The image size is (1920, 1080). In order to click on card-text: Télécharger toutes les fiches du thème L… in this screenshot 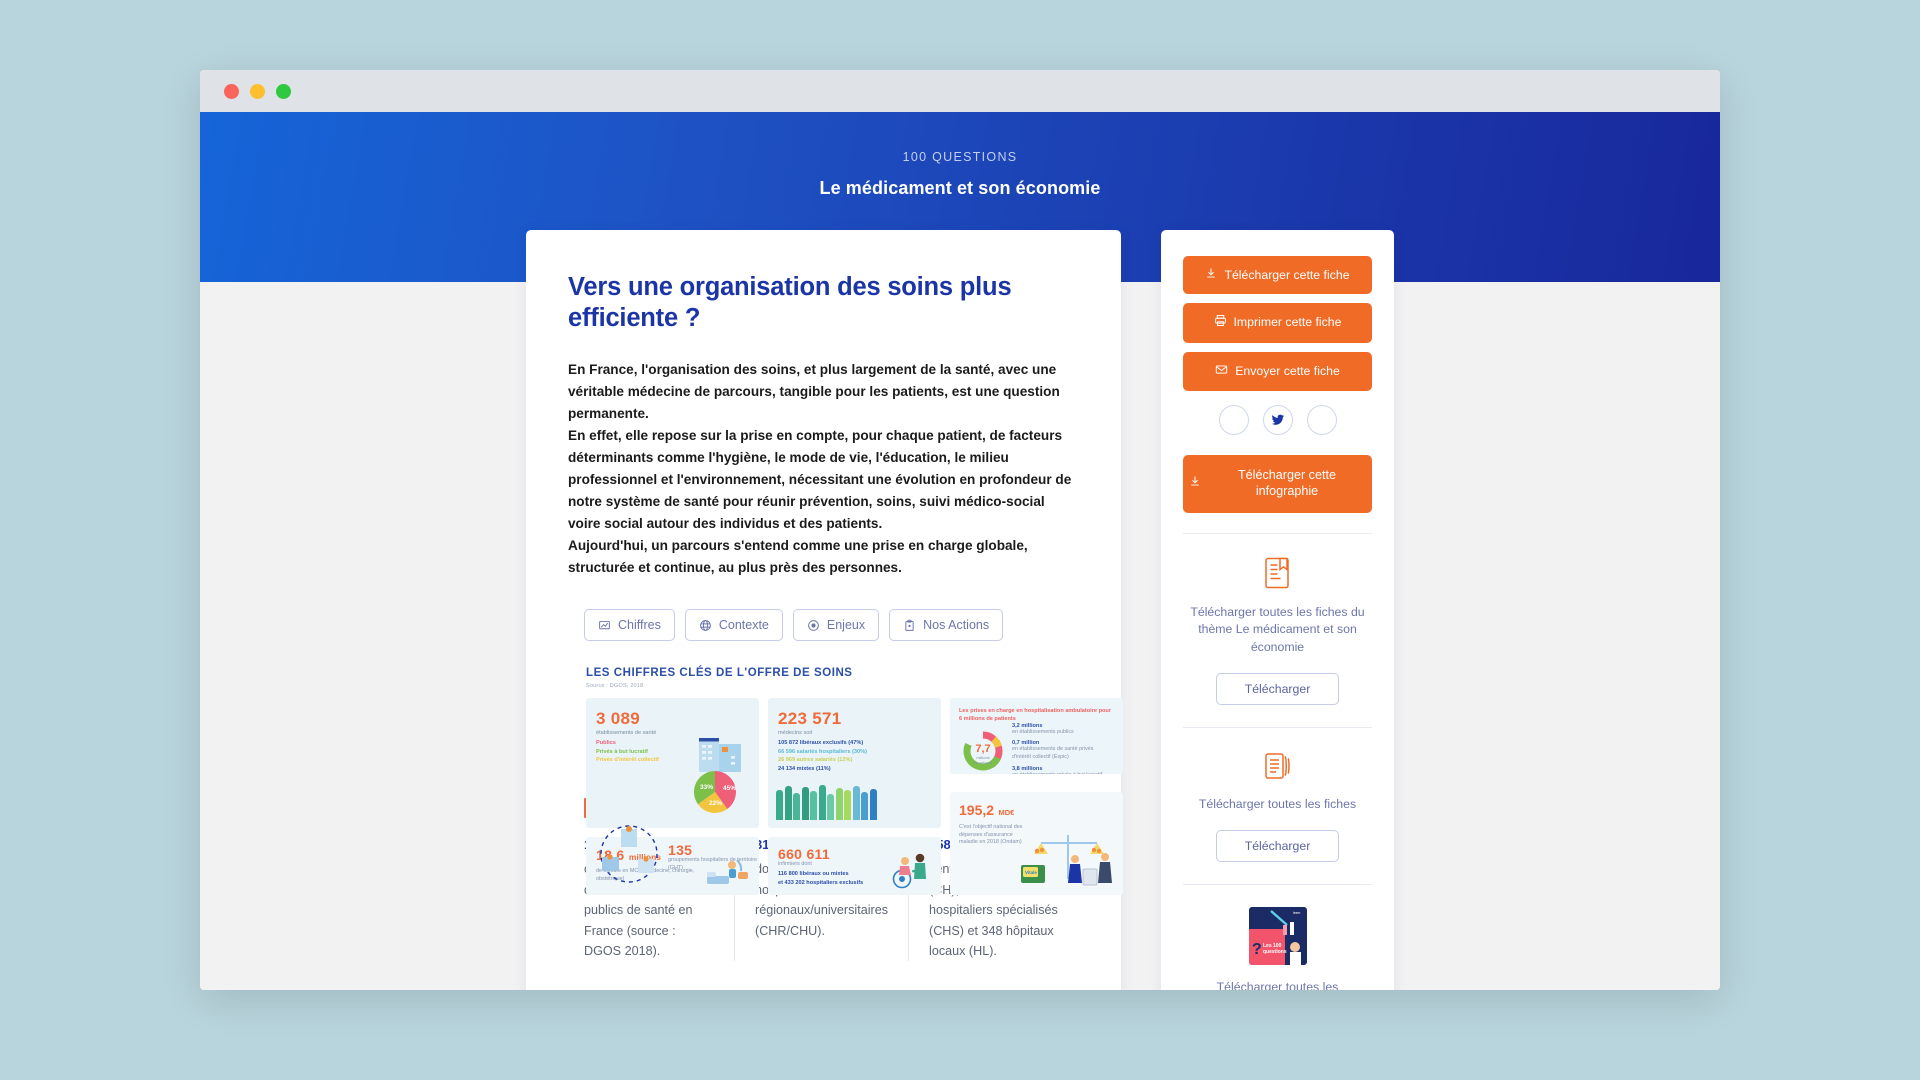, I will do `click(1277, 629)`.